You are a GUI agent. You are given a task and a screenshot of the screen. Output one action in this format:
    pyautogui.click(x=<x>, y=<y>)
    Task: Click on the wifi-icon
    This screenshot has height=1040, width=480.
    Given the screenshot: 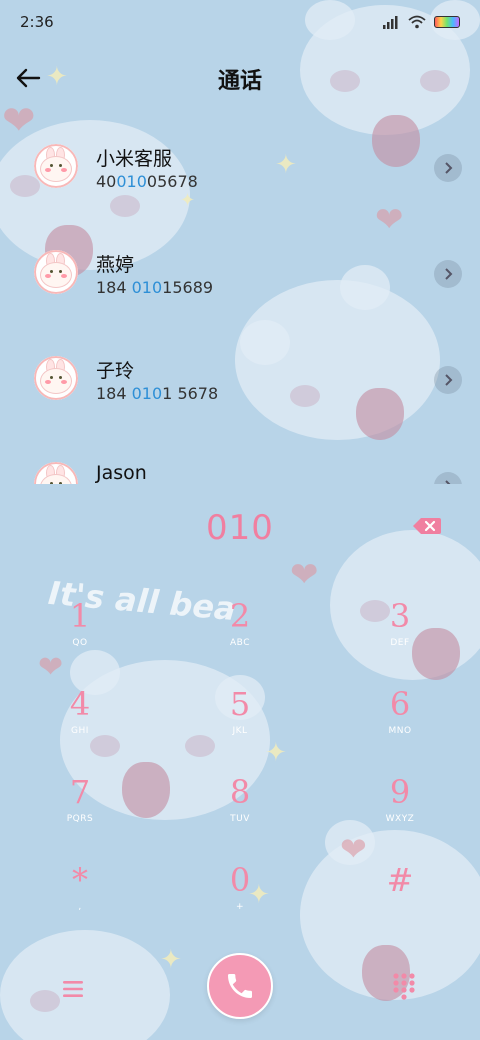 What is the action you would take?
    pyautogui.click(x=417, y=22)
    